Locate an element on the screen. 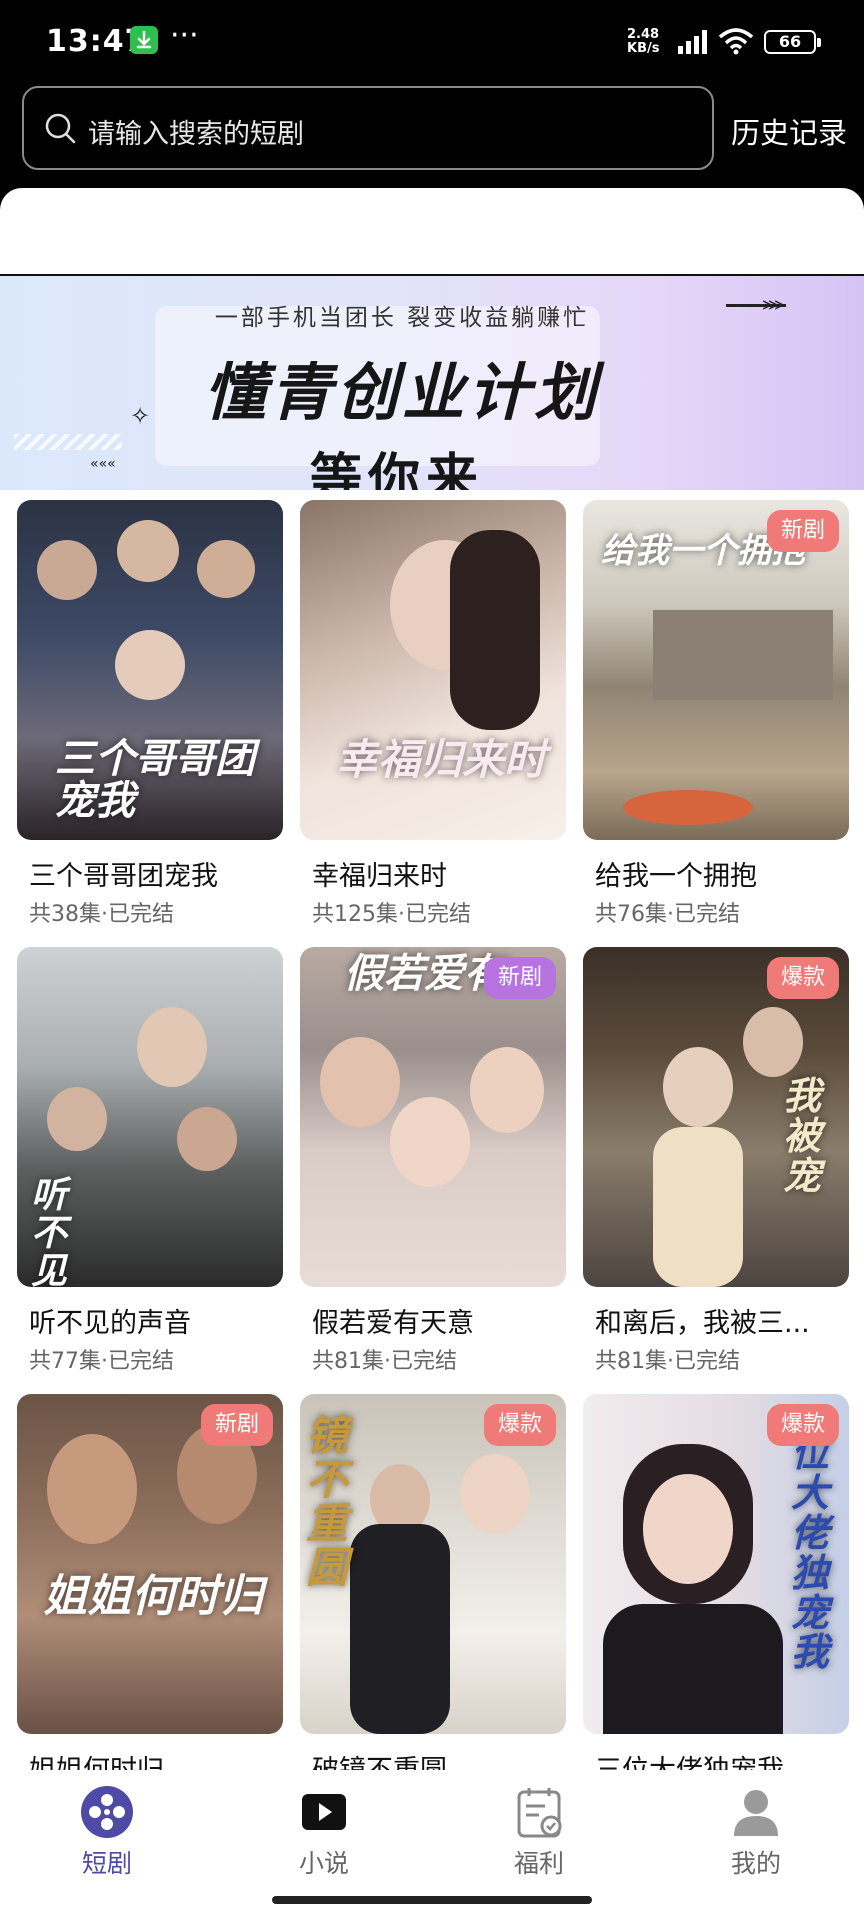 The height and width of the screenshot is (1920, 864). drama-poster: 我被宠 爆款 is located at coordinates (716, 1117).